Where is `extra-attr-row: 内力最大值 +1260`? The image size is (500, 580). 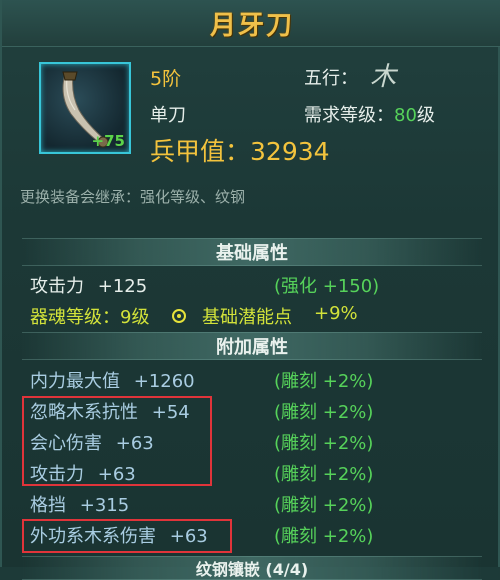 extra-attr-row: 内力最大值 +1260 is located at coordinates (112, 380).